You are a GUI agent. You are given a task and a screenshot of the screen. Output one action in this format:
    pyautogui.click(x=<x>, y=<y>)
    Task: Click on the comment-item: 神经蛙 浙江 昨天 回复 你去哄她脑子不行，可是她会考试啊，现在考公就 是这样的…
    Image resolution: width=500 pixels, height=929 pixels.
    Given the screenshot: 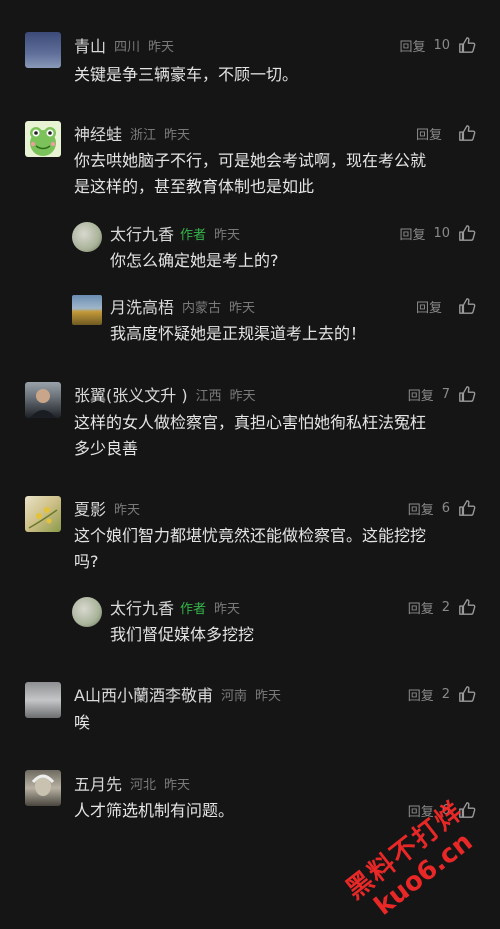 What is the action you would take?
    pyautogui.click(x=250, y=165)
    